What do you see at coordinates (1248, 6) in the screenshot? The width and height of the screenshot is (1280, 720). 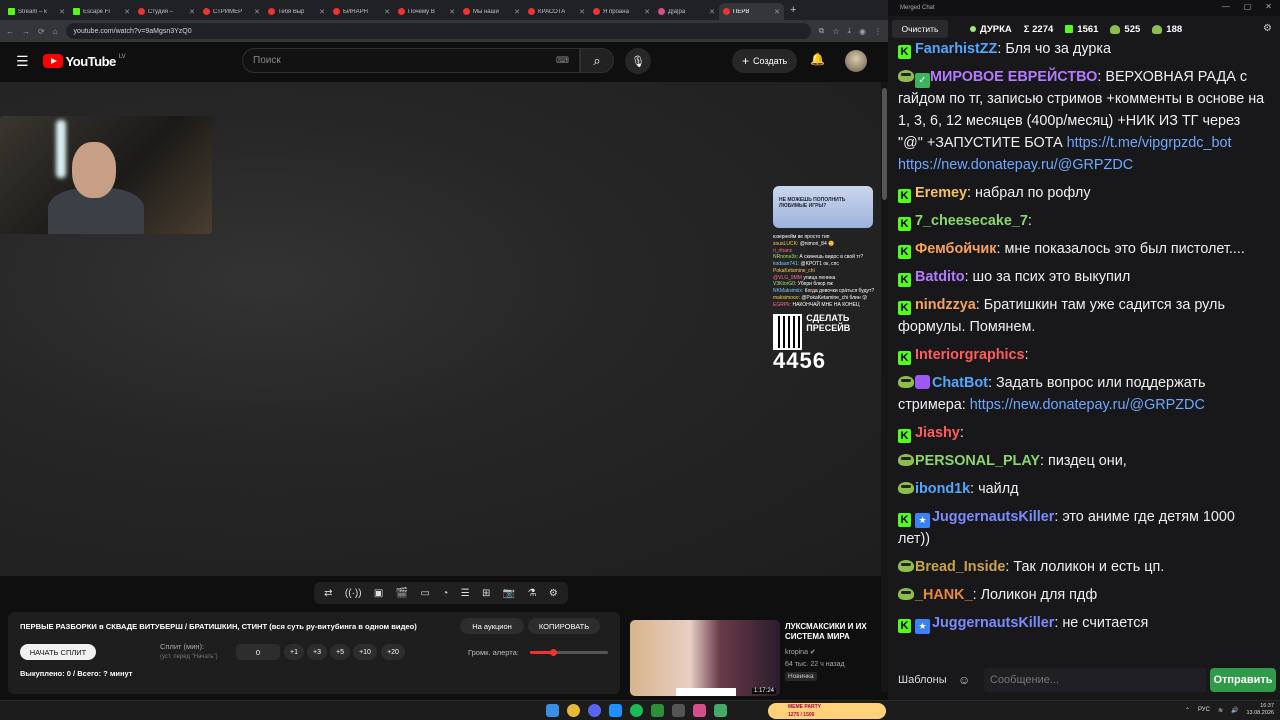 I see `maximize-icon: ▢` at bounding box center [1248, 6].